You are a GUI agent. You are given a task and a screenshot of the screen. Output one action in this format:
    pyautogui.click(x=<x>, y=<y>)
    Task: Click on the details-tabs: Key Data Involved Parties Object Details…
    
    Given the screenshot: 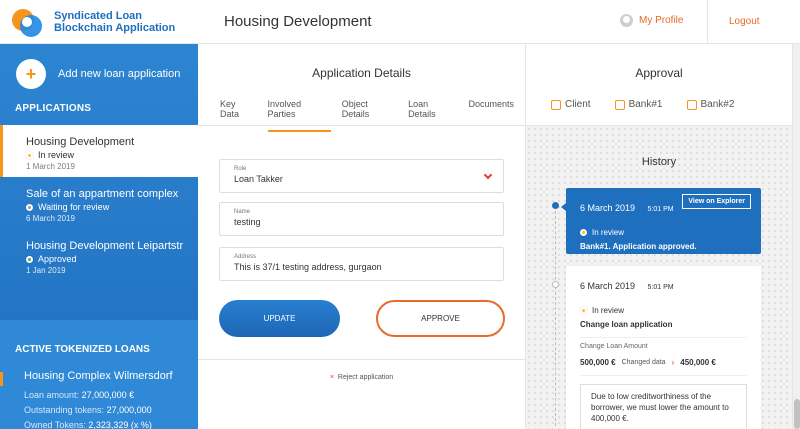 What is the action you would take?
    pyautogui.click(x=372, y=115)
    